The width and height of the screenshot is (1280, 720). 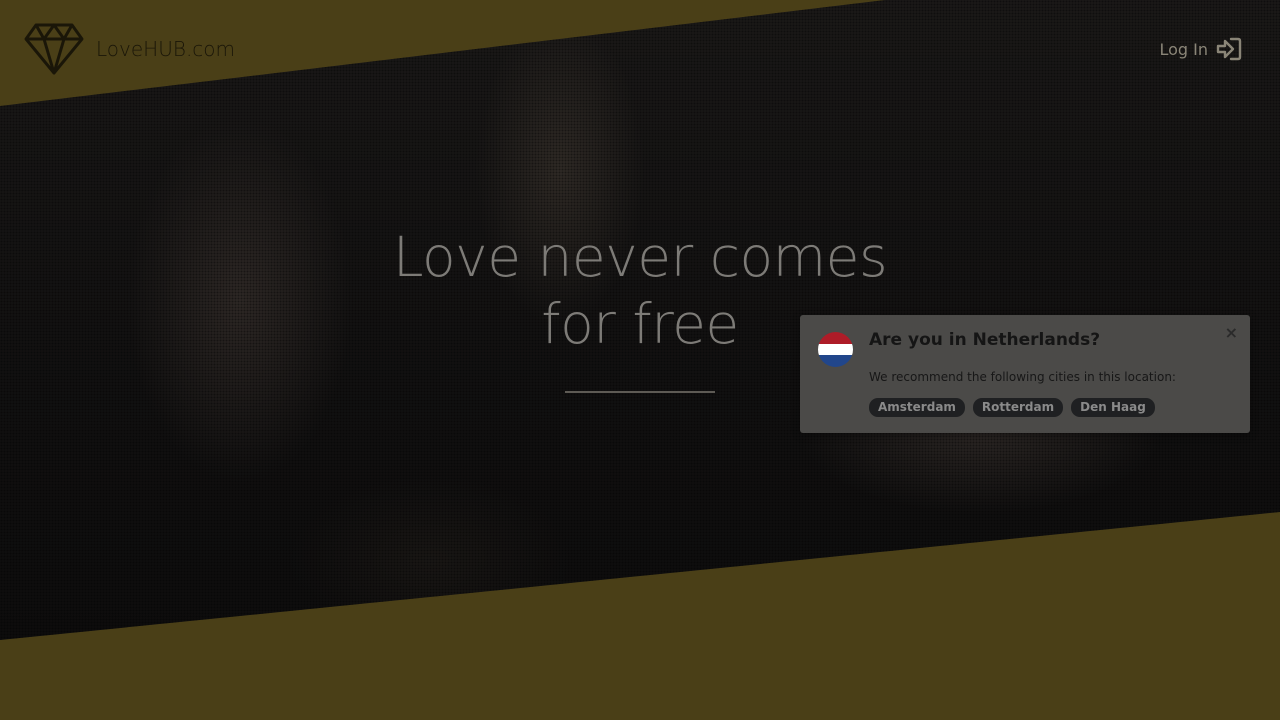 What do you see at coordinates (54, 49) in the screenshot?
I see `diamond-icon` at bounding box center [54, 49].